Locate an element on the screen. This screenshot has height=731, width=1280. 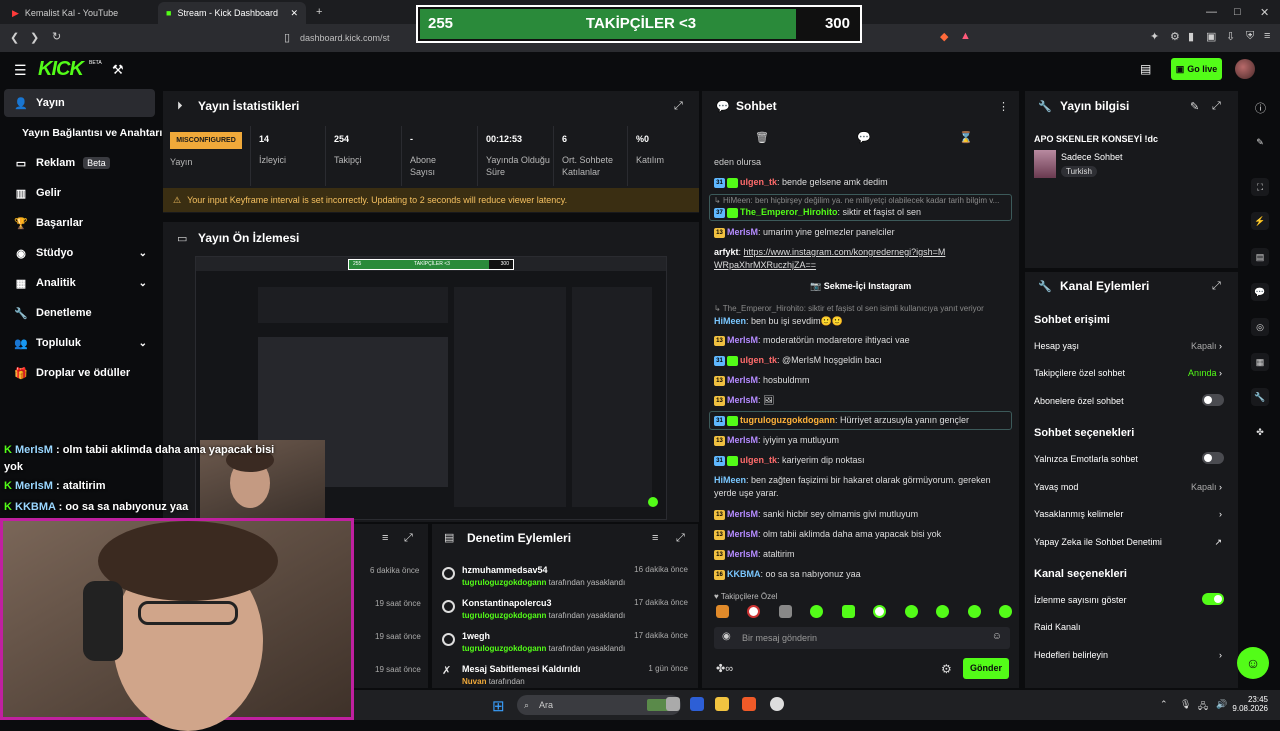
chat-username: The_Emperor_Hirohito is located at coordinates (789, 212).